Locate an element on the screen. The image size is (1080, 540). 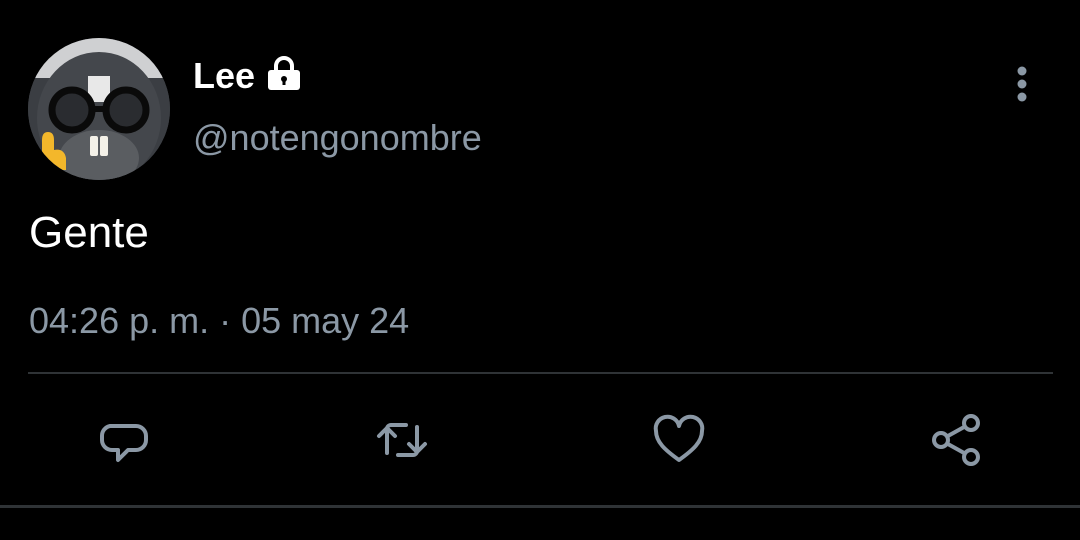
reply-icon is located at coordinates (124, 443).